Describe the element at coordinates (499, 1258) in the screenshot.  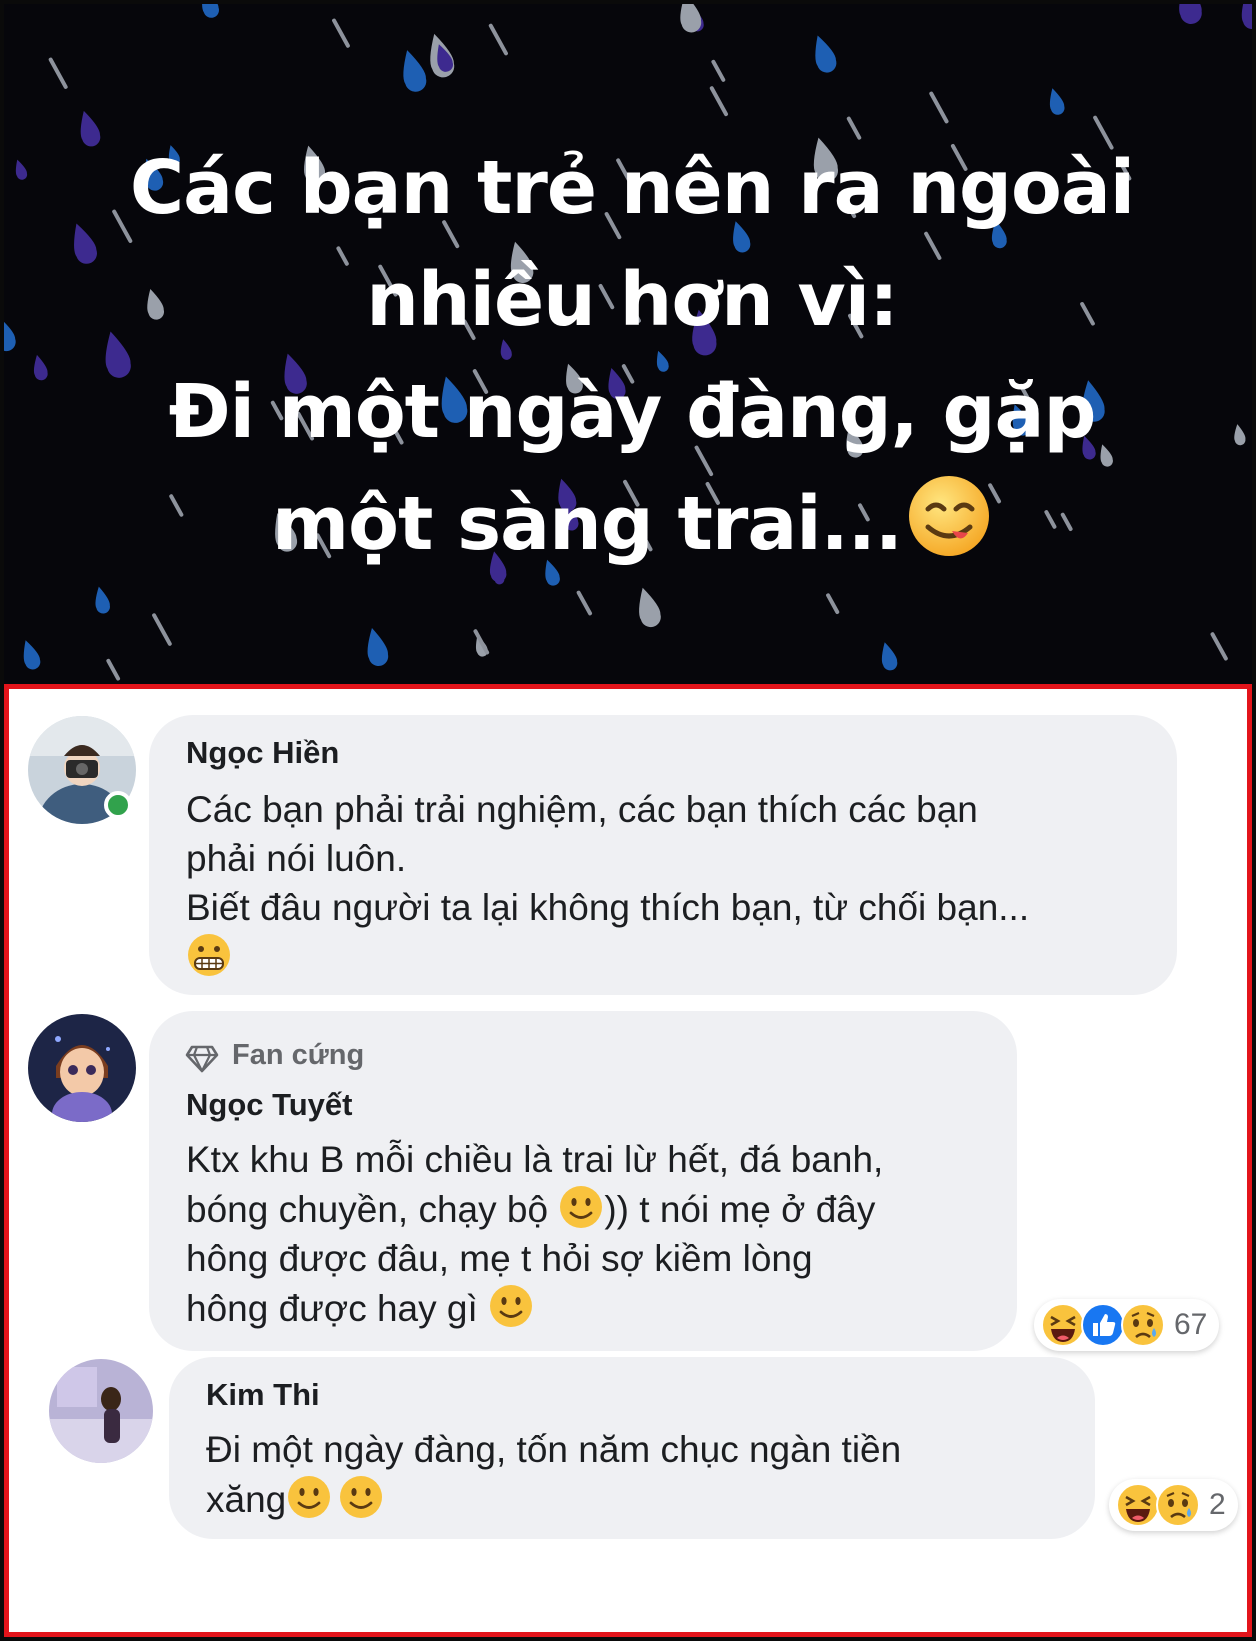
I see `comment-line: hông được đâu, mẹ t hỏi sợ kiềm lòng` at that location.